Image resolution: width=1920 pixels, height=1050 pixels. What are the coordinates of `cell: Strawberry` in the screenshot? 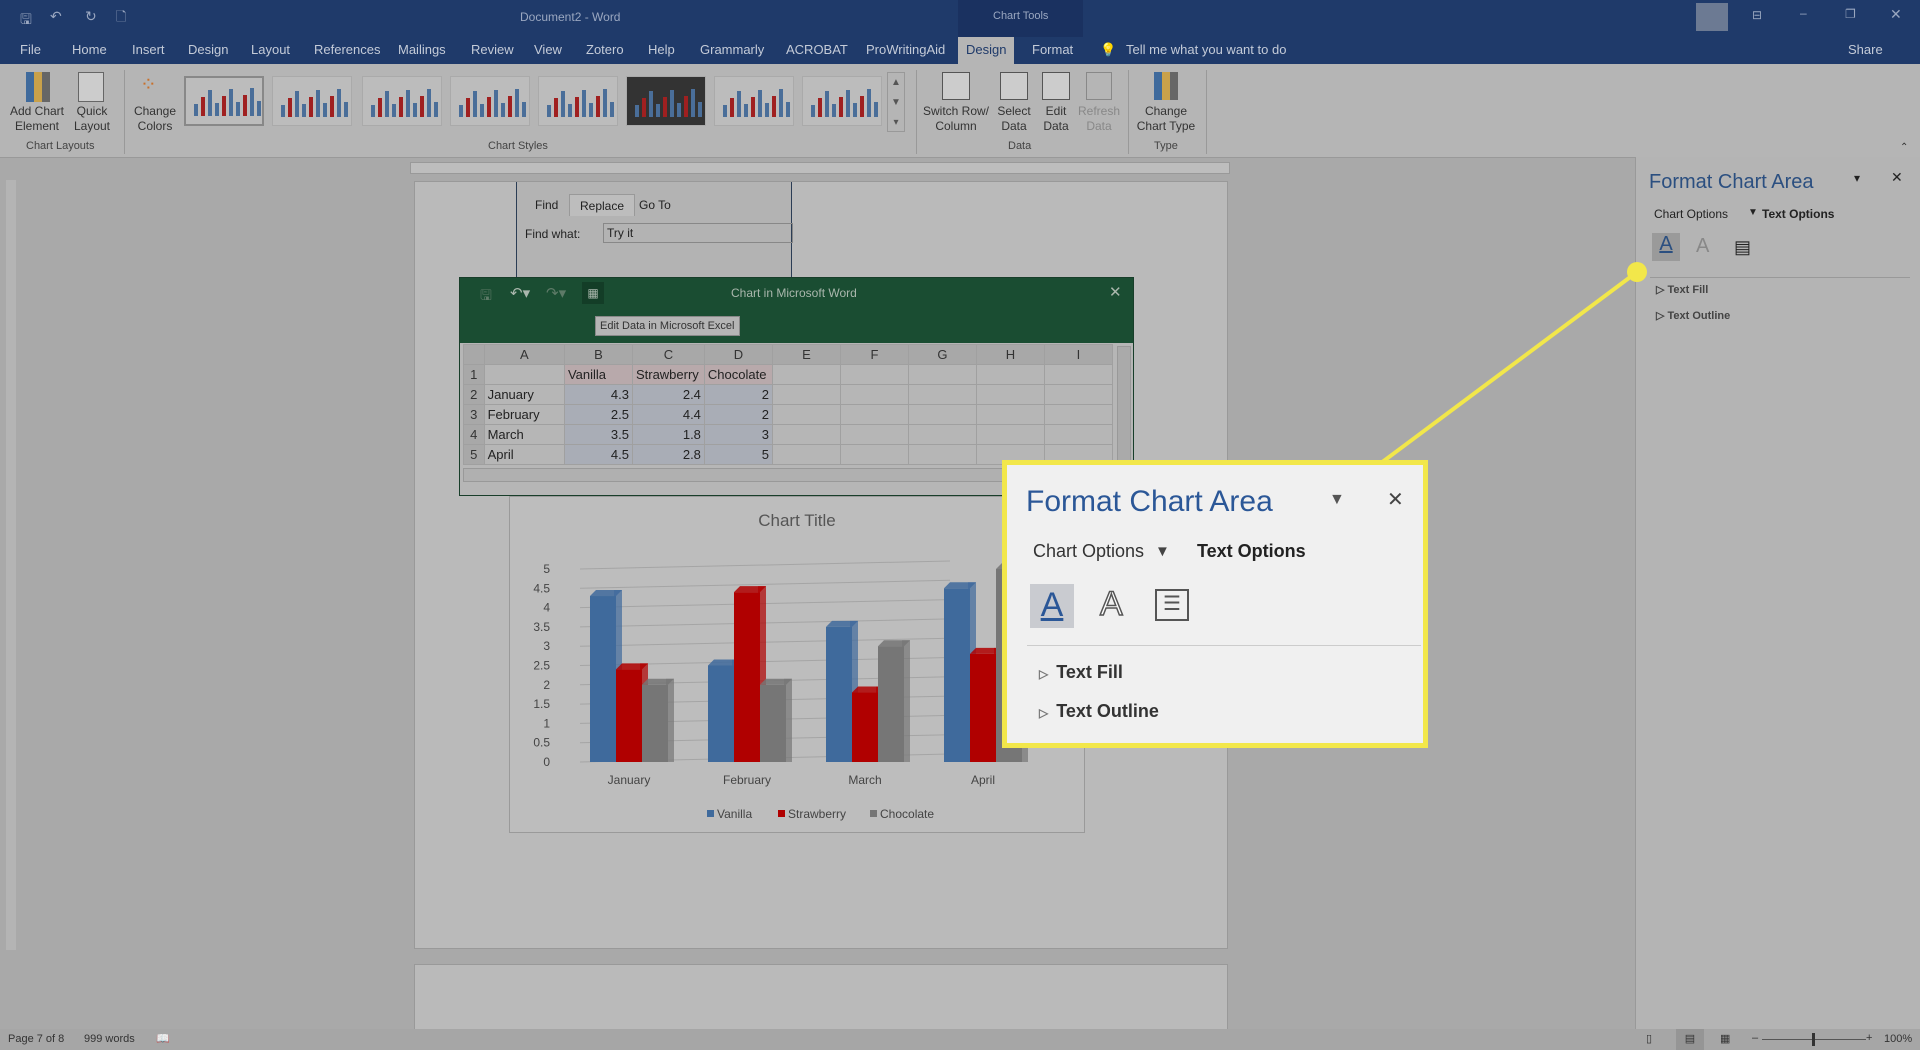 It's located at (668, 374).